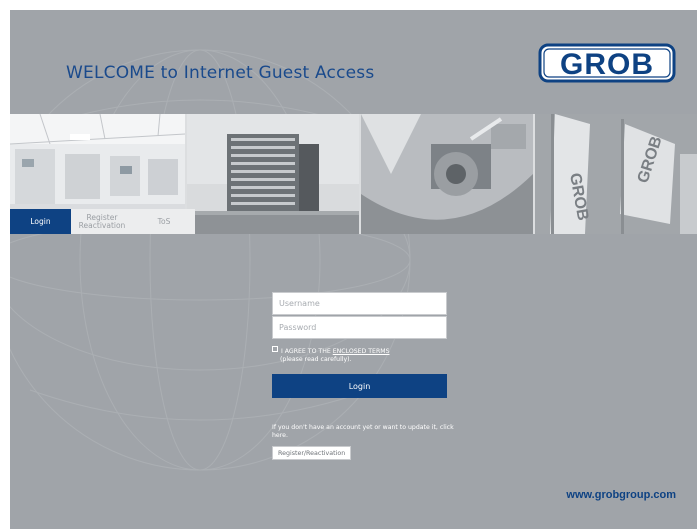 This screenshot has width=697, height=529. Describe the element at coordinates (616, 174) in the screenshot. I see `flags-image: GROB GROB` at that location.